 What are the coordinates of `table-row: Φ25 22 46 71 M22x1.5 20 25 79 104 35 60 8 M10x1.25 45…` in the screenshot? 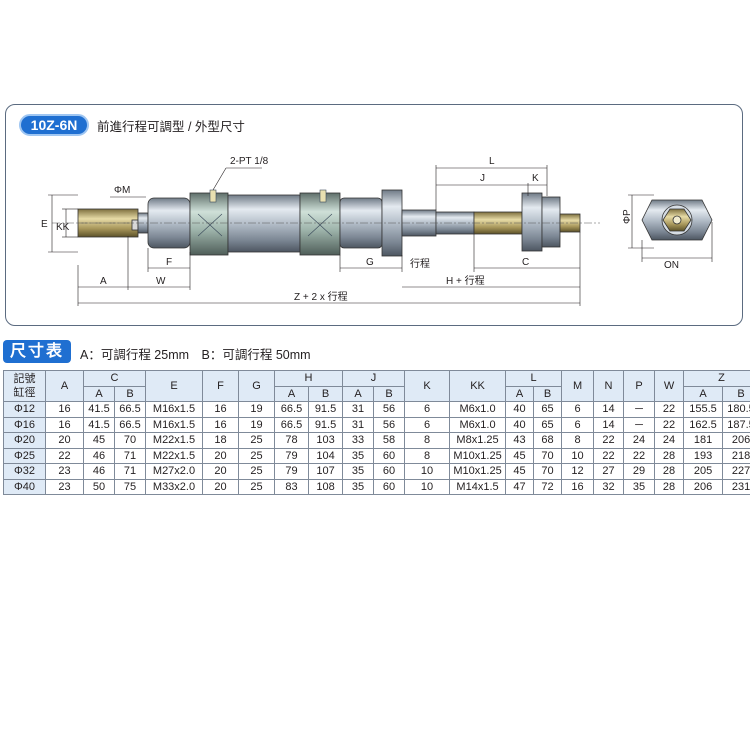 It's located at (376, 455).